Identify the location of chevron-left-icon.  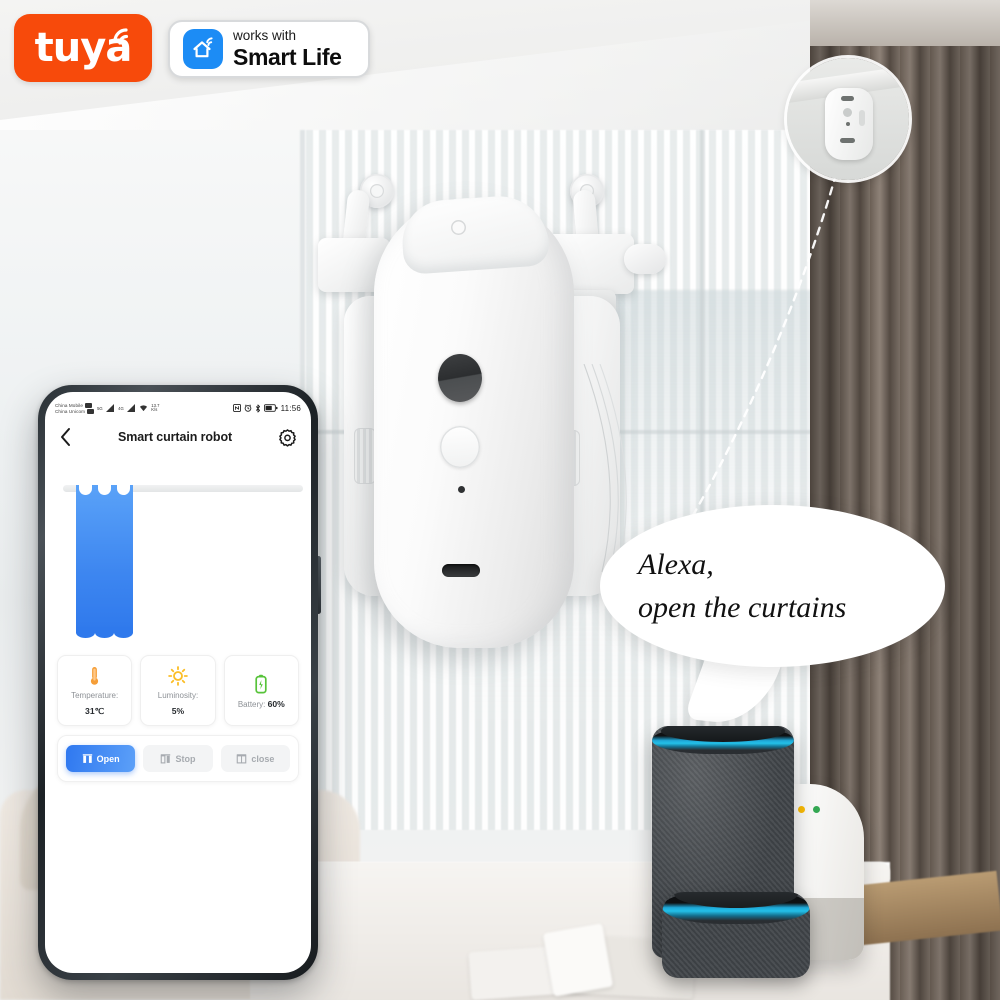
(65, 437).